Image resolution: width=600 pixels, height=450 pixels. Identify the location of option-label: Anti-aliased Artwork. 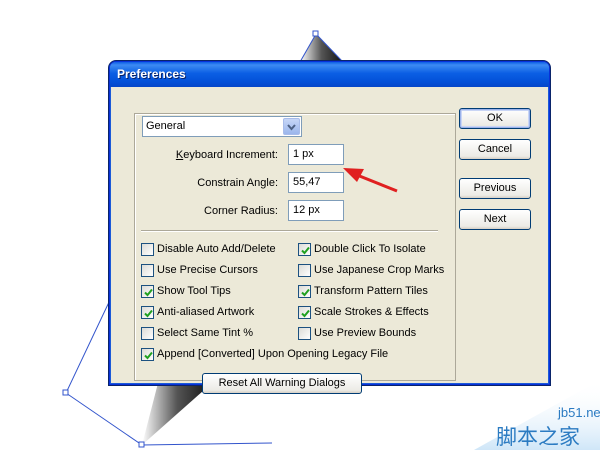
(206, 312).